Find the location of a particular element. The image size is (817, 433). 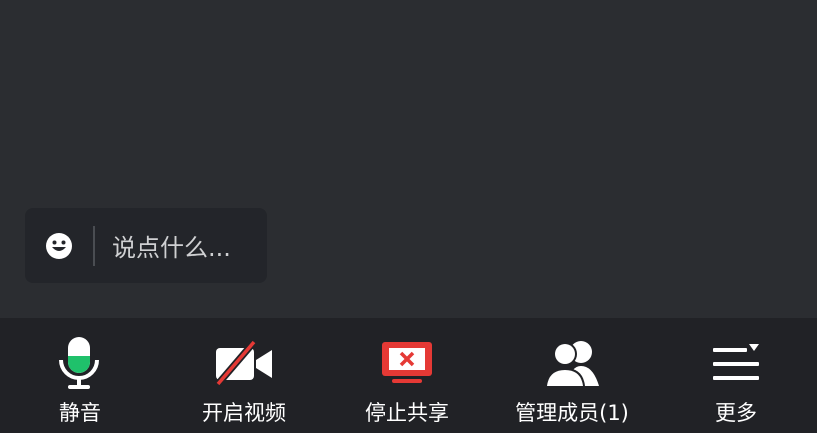

manage-members-button: 管理成员(1) is located at coordinates (572, 375).